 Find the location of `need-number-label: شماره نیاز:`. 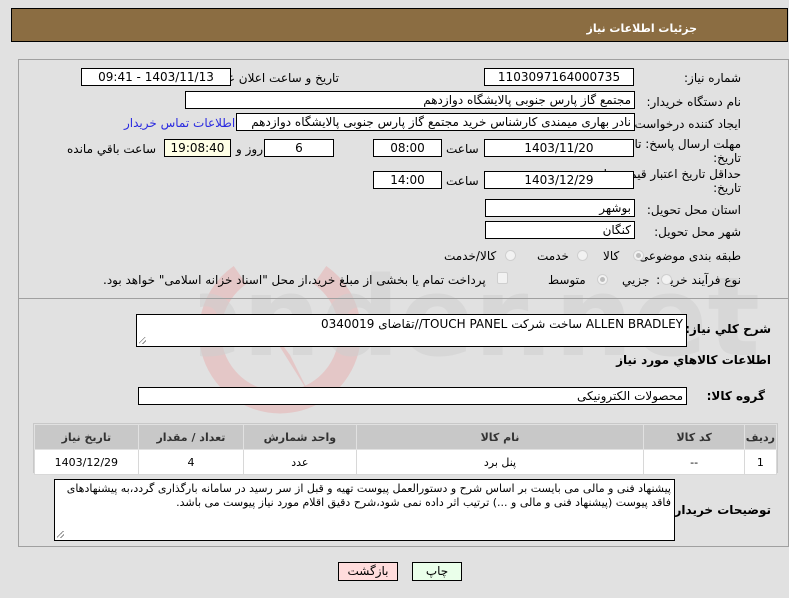

need-number-label: شماره نیاز: is located at coordinates (712, 78).